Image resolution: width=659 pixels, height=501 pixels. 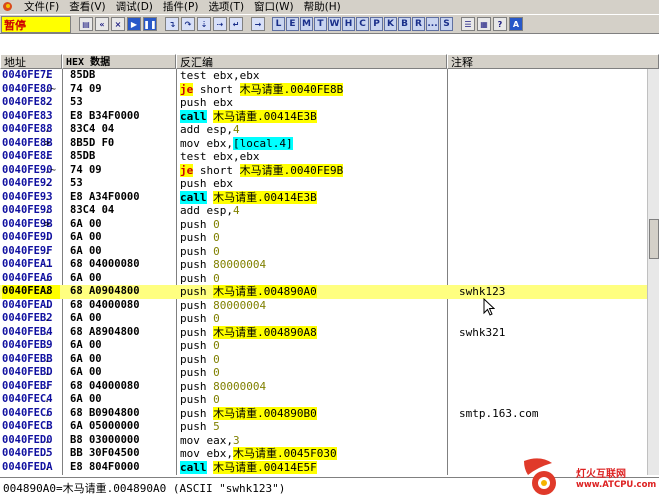 What do you see at coordinates (311, 61) in the screenshot?
I see `column-header-disasm: 反汇编` at bounding box center [311, 61].